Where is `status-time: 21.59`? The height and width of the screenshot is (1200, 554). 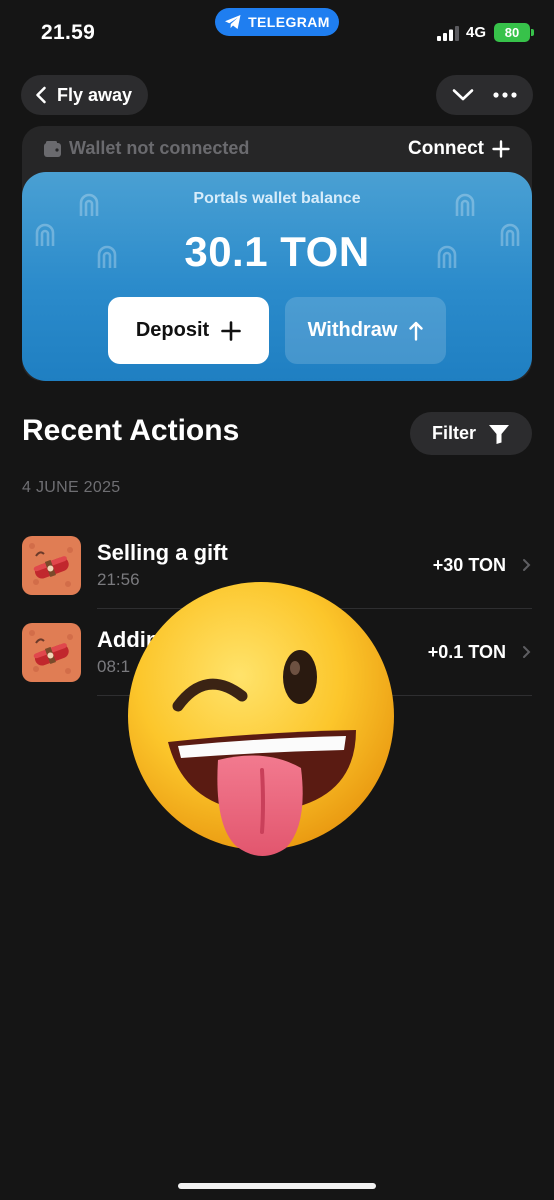 status-time: 21.59 is located at coordinates (68, 32).